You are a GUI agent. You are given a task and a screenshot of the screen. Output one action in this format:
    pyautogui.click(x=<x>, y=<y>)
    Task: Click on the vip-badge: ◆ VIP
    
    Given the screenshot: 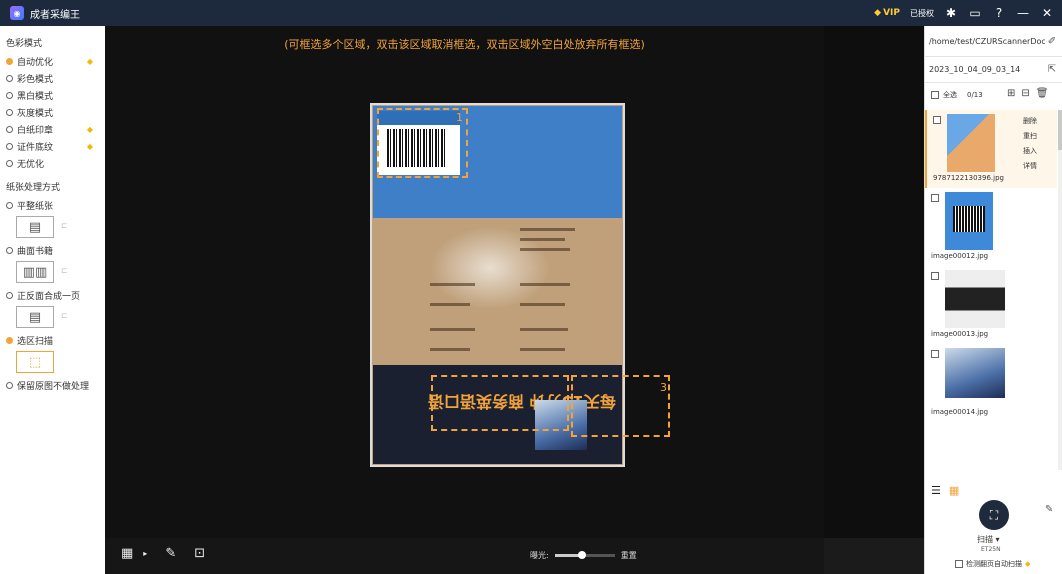 What is the action you would take?
    pyautogui.click(x=887, y=13)
    